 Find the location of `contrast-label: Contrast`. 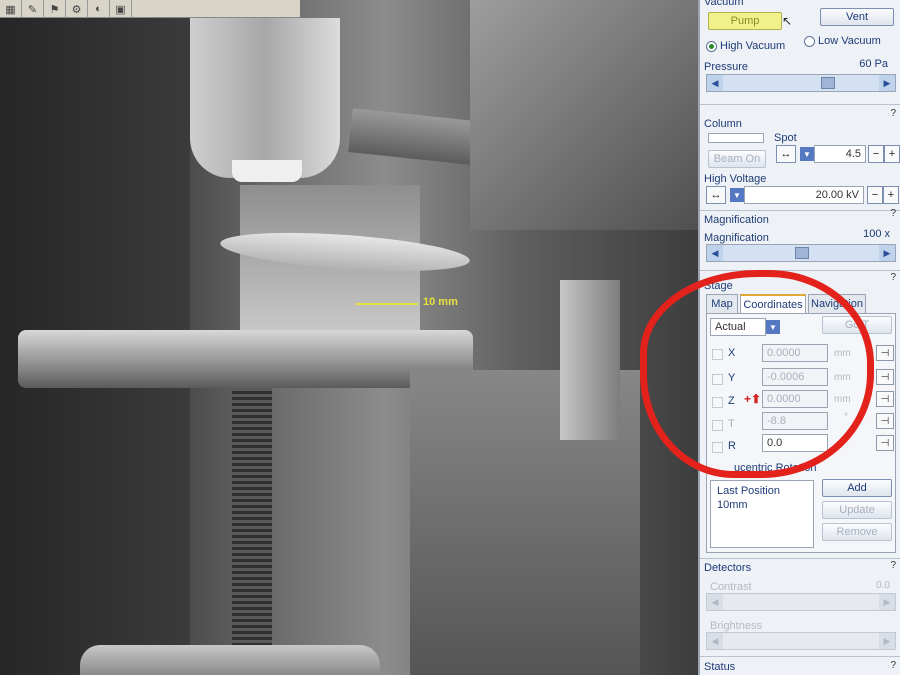

contrast-label: Contrast is located at coordinates (731, 587).